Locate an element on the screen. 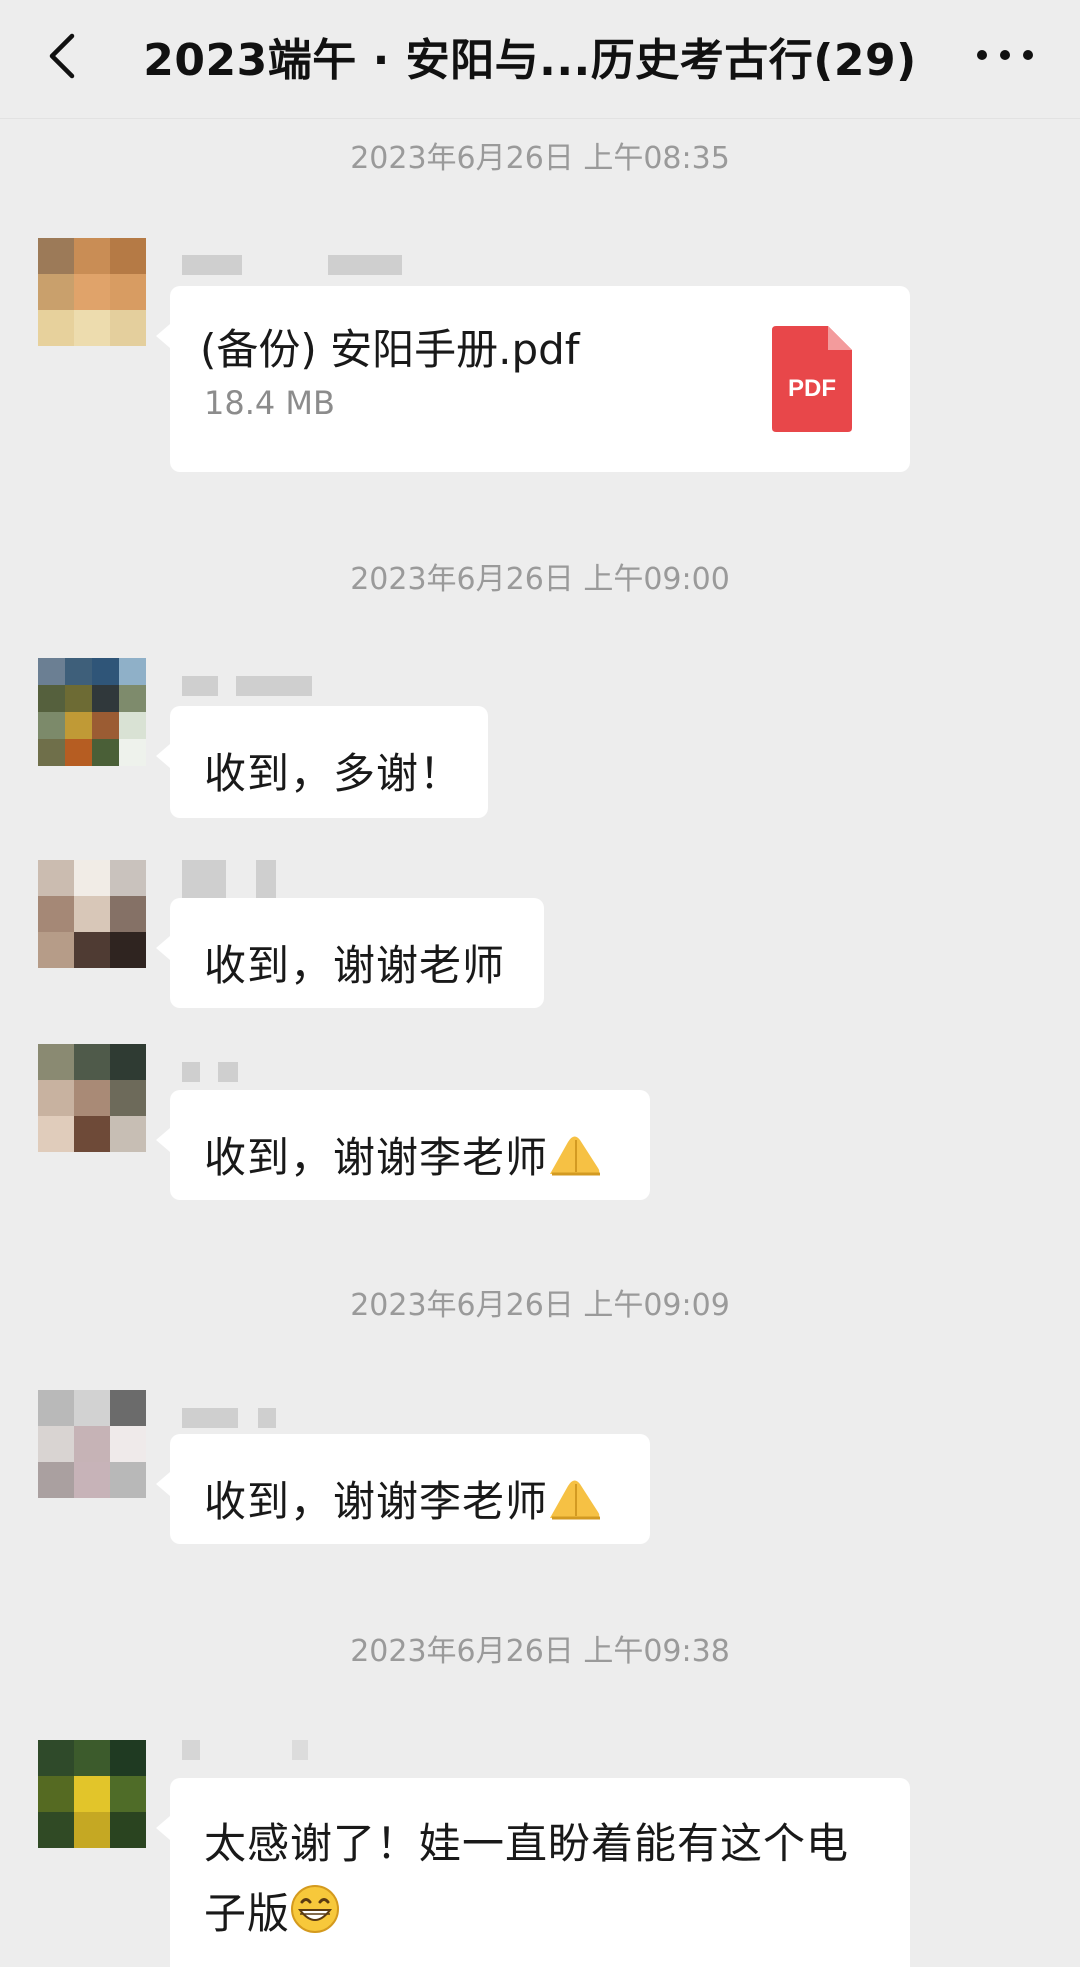 This screenshot has height=1967, width=1080. message-text-line-2: 子版 is located at coordinates (272, 1910).